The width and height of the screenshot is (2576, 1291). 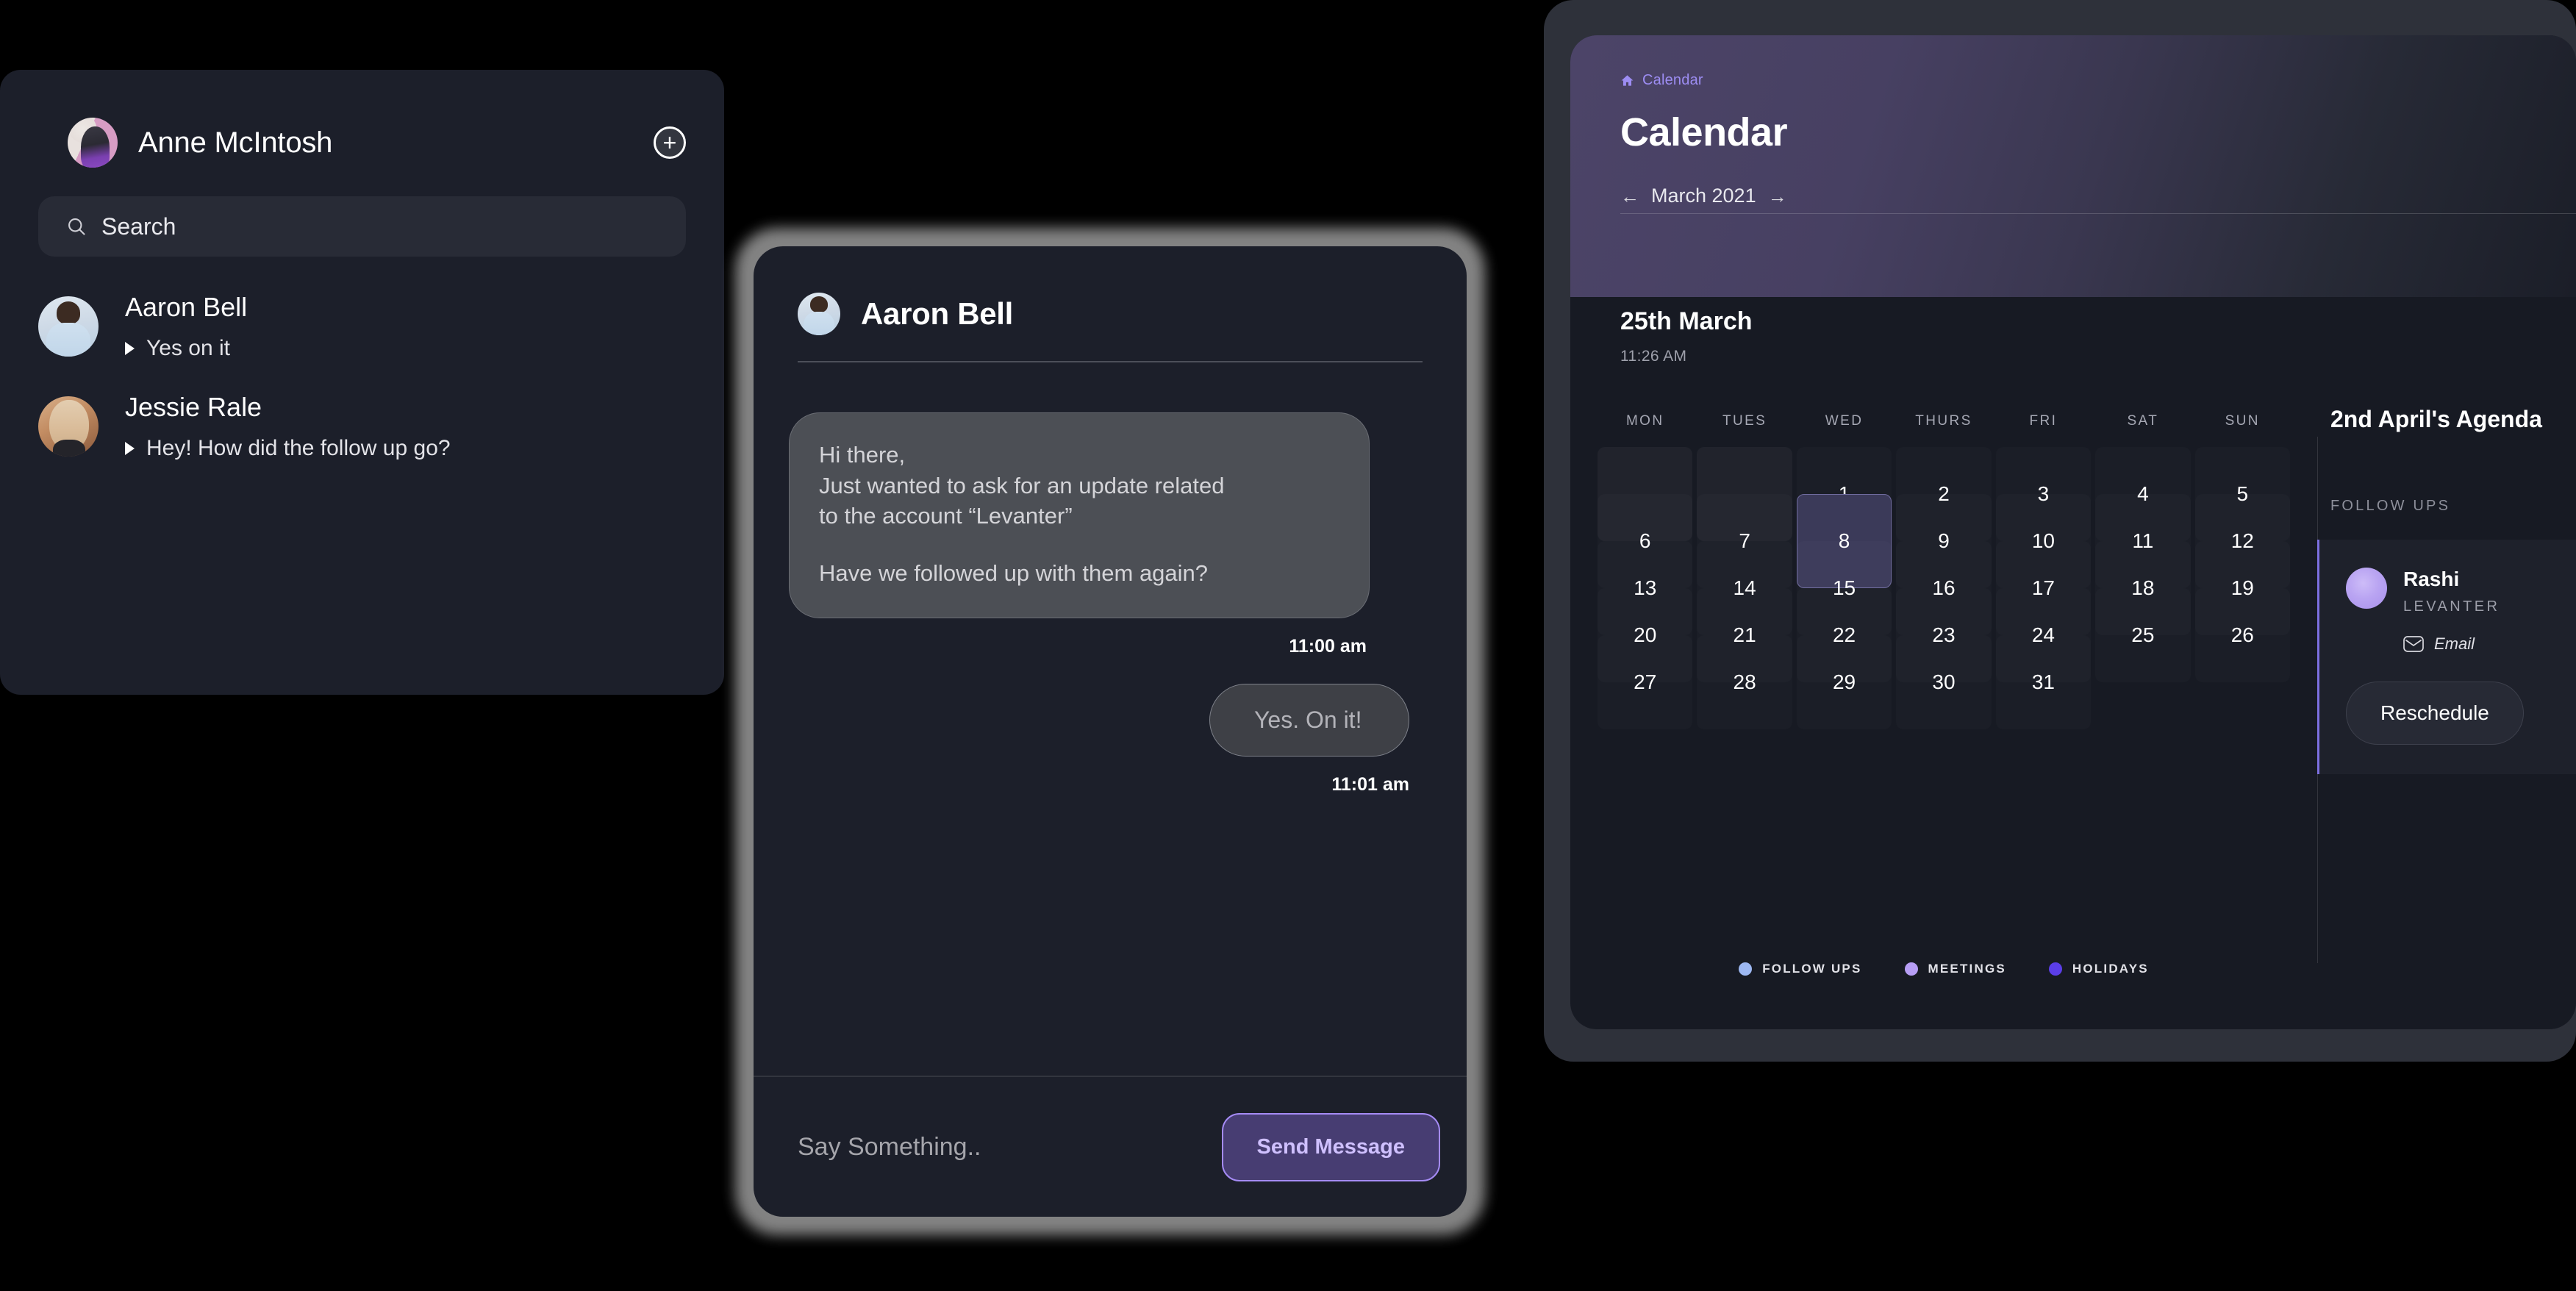 What do you see at coordinates (1309, 720) in the screenshot?
I see `message-bubble: Yes. On it!` at bounding box center [1309, 720].